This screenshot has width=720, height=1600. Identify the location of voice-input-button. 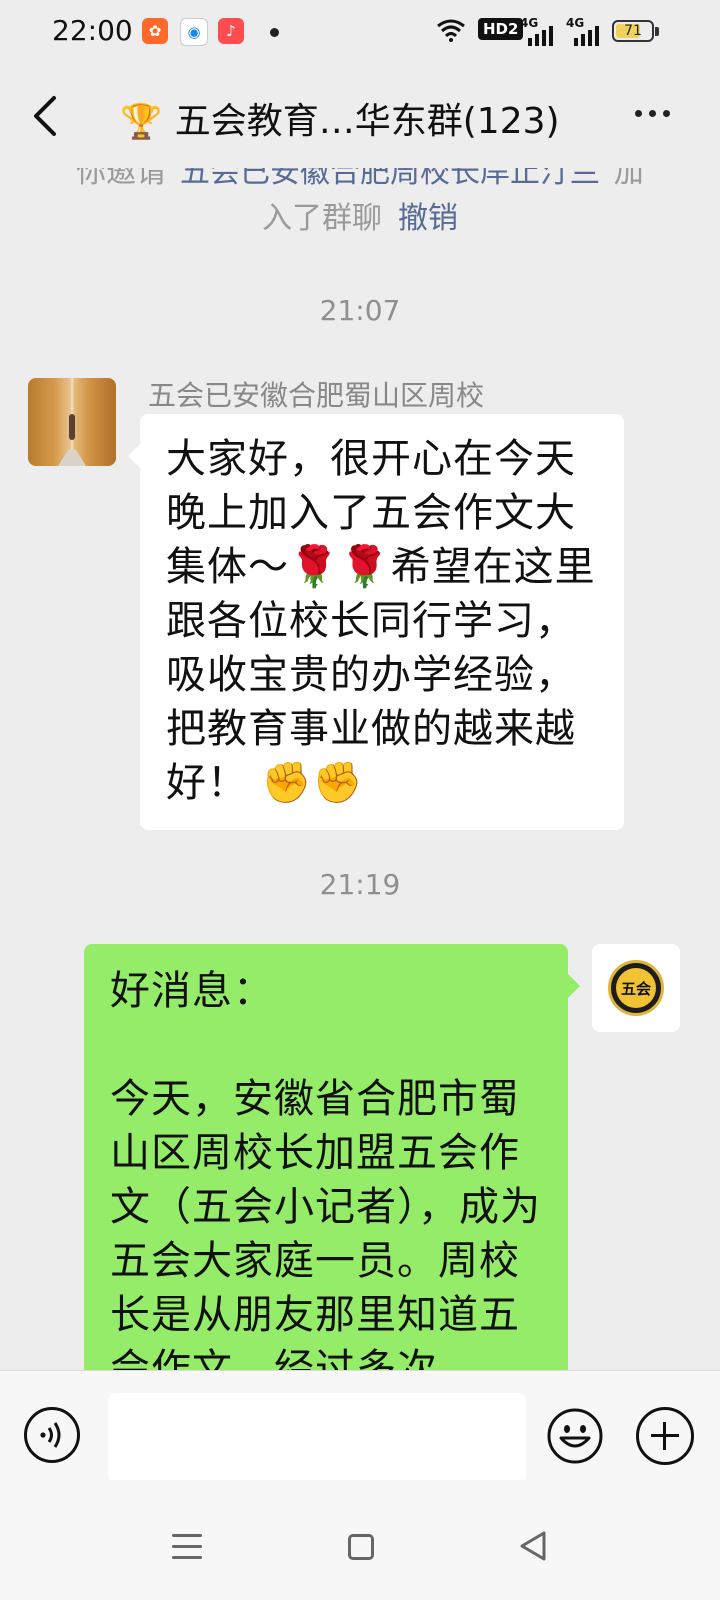
(52, 1435).